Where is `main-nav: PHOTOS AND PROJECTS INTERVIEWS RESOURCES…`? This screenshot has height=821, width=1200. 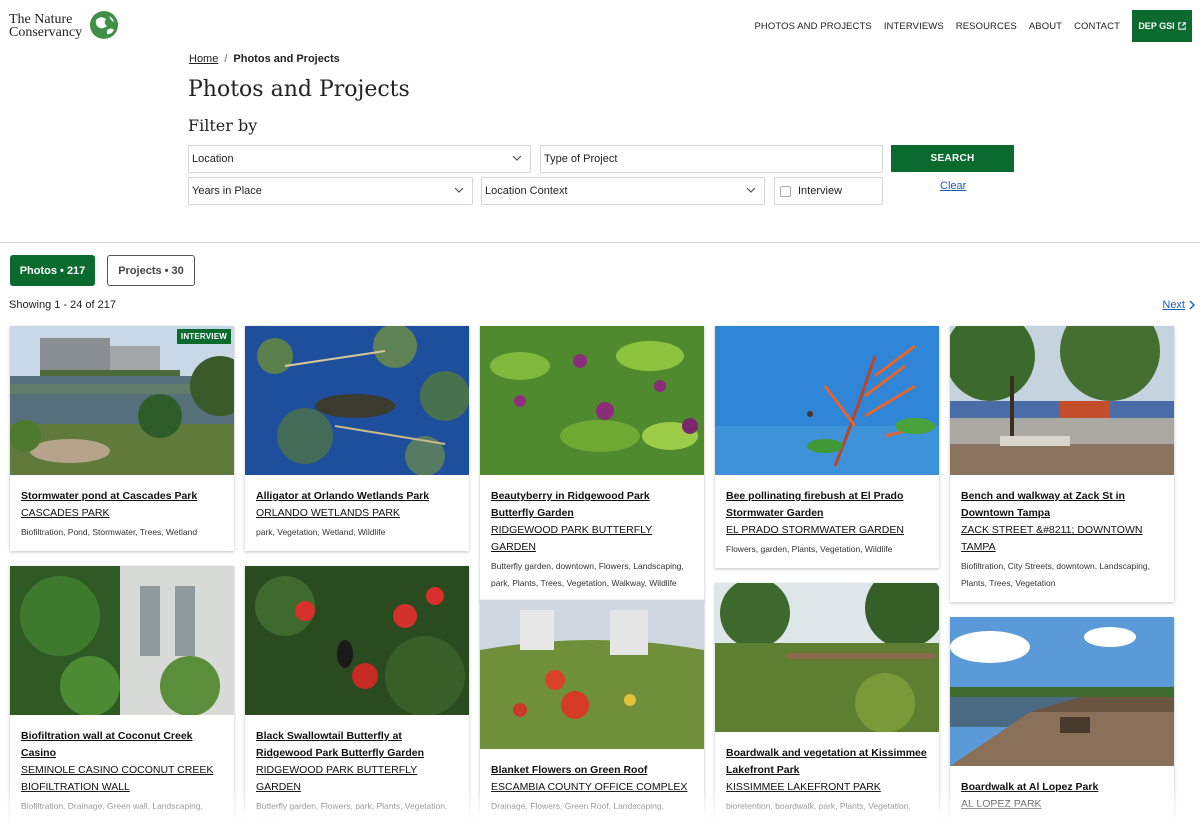 main-nav: PHOTOS AND PROJECTS INTERVIEWS RESOURCES… is located at coordinates (967, 26).